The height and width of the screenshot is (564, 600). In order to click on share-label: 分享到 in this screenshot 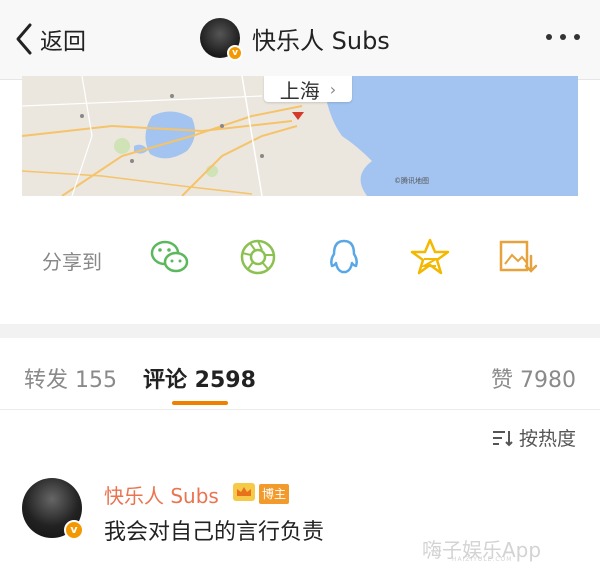, I will do `click(72, 262)`.